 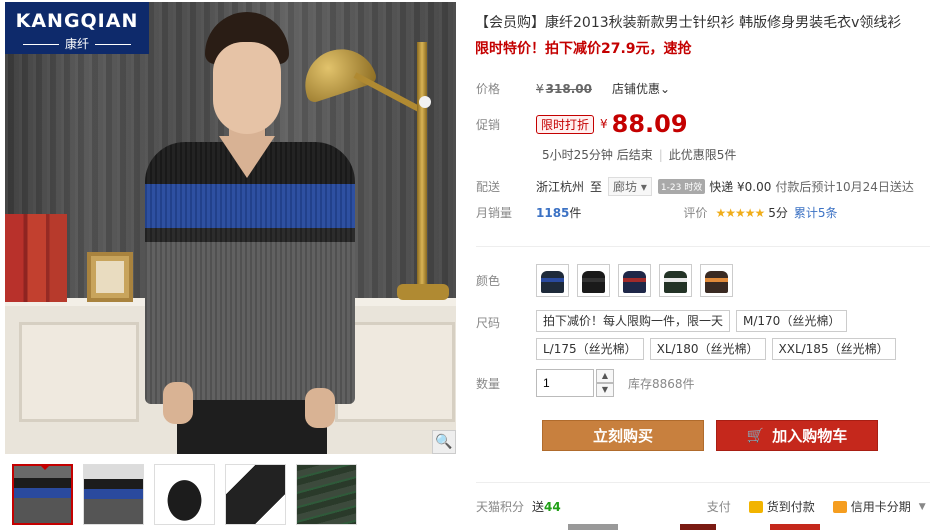 What do you see at coordinates (688, 23) in the screenshot?
I see `product-title: 【会员购】康纤2013秋装新款男士针织衫 韩版修身男装毛衣v领线衫` at bounding box center [688, 23].